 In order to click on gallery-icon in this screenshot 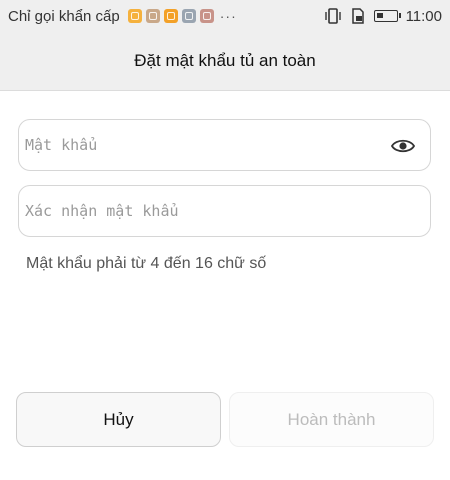, I will do `click(188, 16)`.